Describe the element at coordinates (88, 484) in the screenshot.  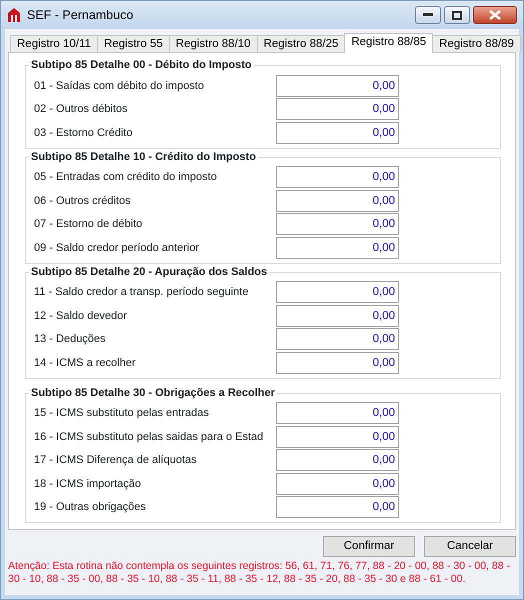
I see `field-label: 18 - ICMS importação` at that location.